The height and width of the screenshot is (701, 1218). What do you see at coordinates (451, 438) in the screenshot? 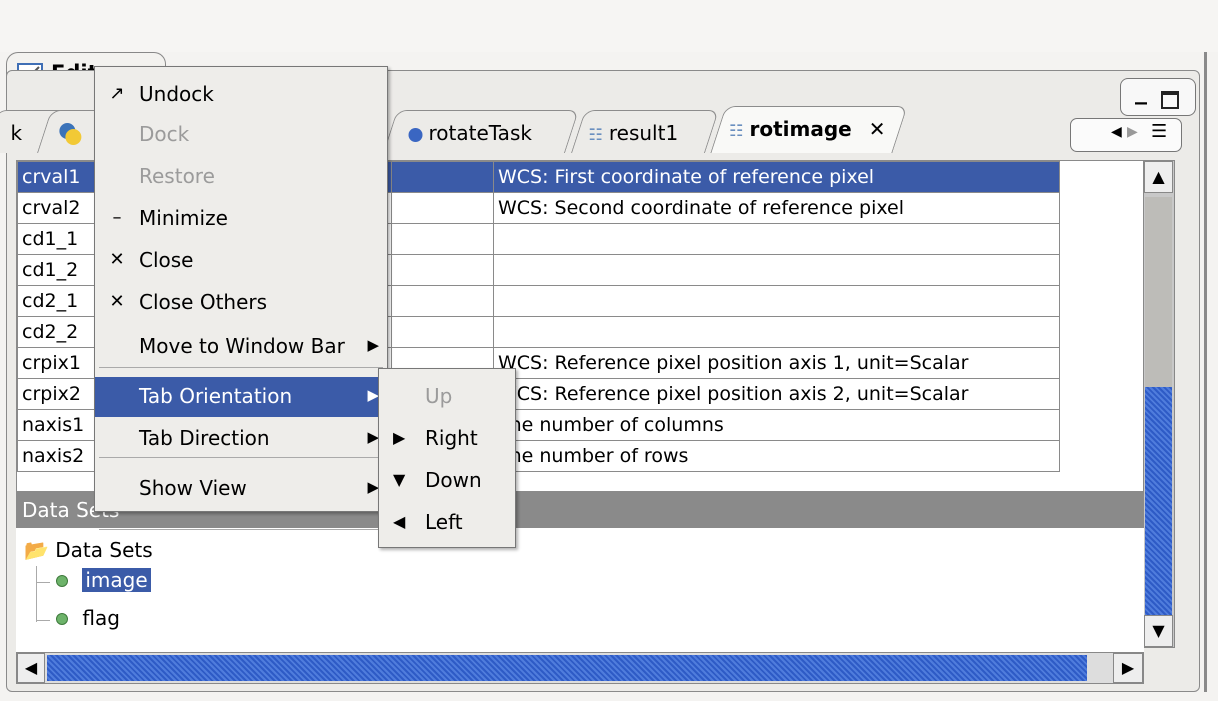
I see `submenu-item-label: Right` at bounding box center [451, 438].